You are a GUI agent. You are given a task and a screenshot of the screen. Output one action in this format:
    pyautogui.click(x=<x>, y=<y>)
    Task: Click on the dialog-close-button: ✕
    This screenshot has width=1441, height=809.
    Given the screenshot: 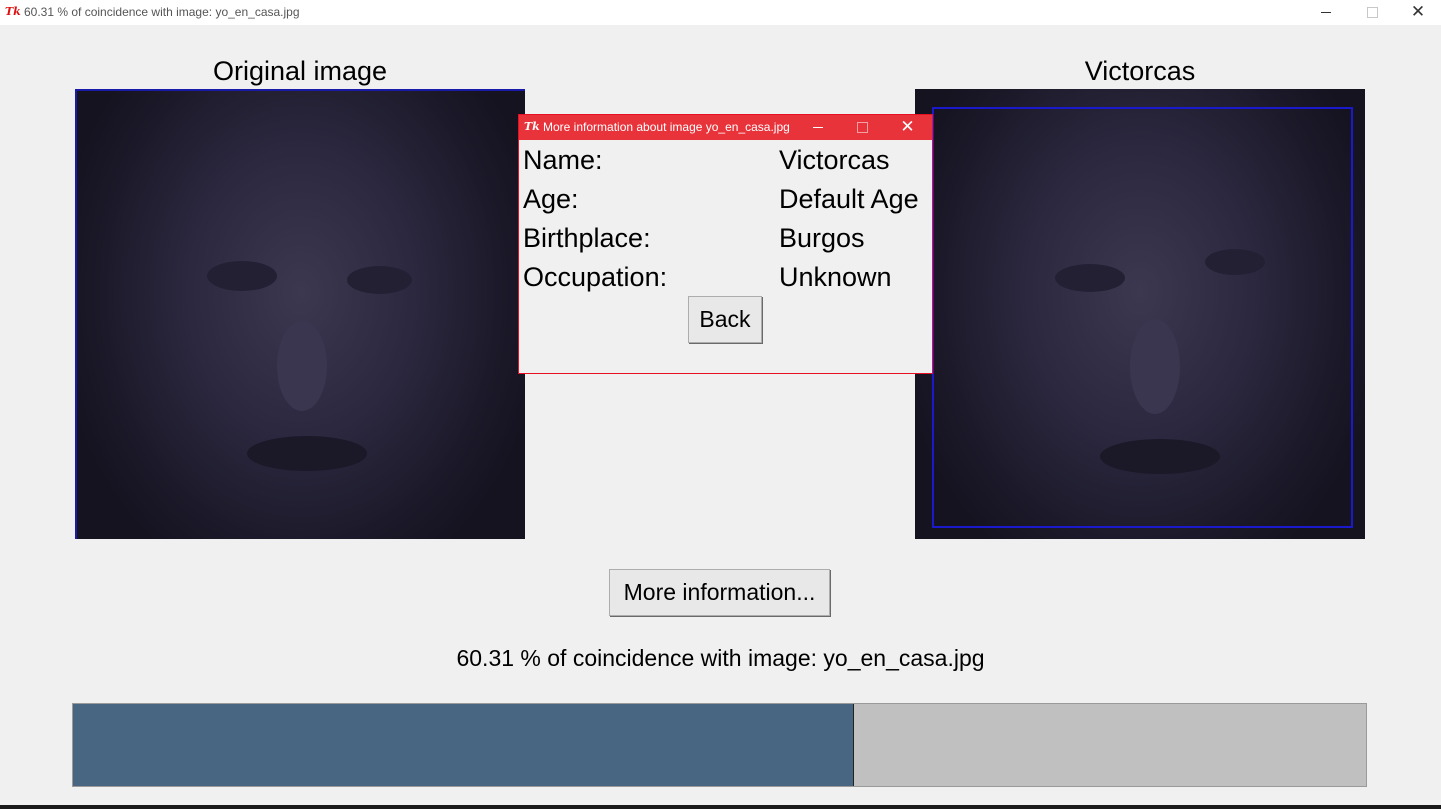 What is the action you would take?
    pyautogui.click(x=907, y=127)
    